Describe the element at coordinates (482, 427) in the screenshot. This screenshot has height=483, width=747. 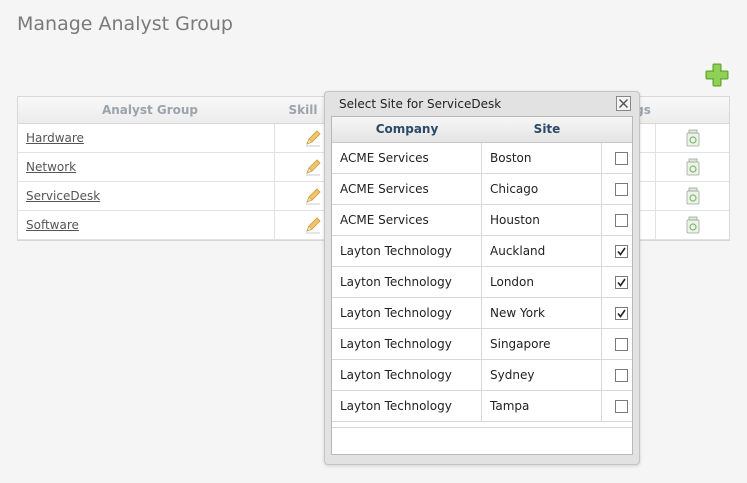
I see `table-footer-line` at that location.